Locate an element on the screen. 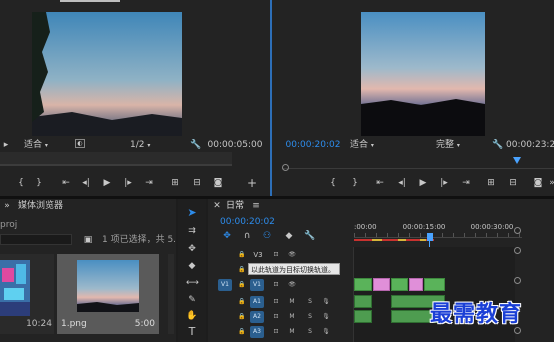 This screenshot has width=554, height=342. source-fit-select: 适合 ▾ is located at coordinates (42, 145).